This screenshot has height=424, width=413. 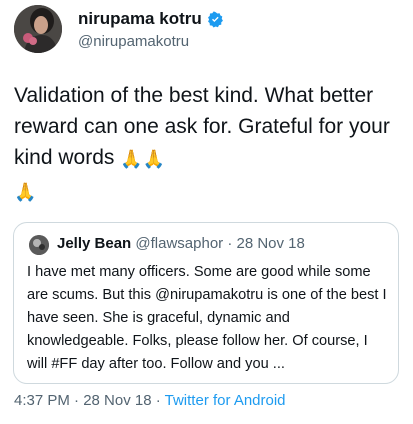 I want to click on verified-badge-icon, so click(x=215, y=19).